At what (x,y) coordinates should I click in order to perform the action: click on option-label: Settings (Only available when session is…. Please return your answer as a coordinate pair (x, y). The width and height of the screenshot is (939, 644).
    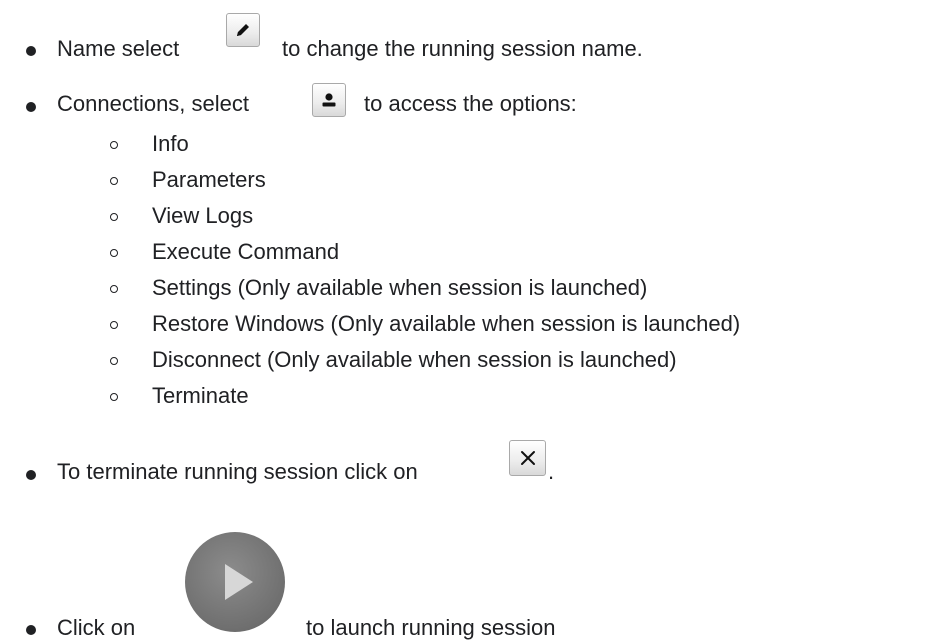
    Looking at the image, I should click on (400, 287).